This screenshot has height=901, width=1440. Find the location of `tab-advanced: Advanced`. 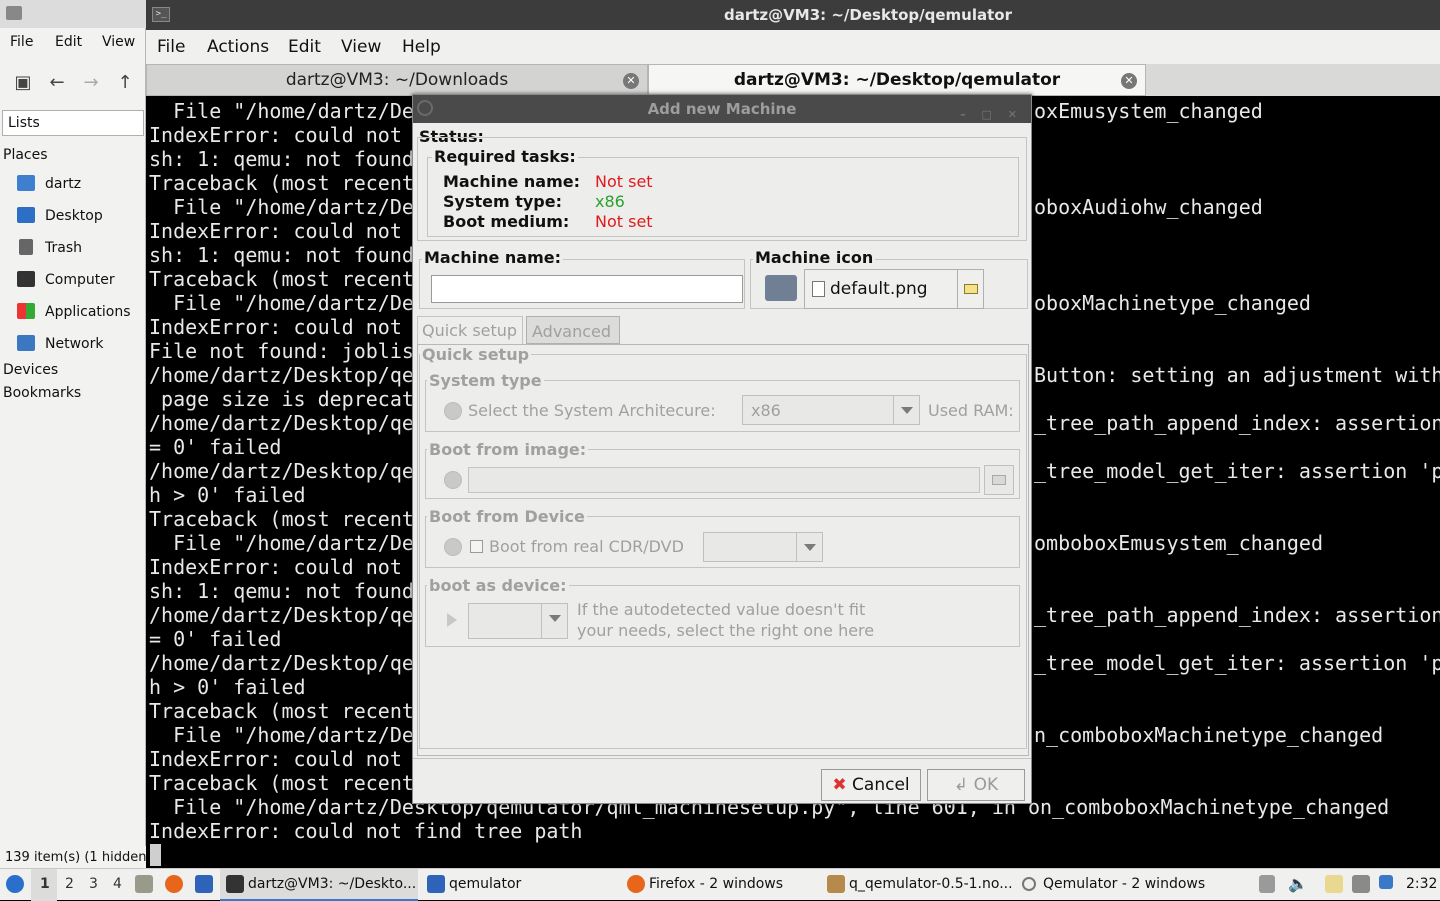

tab-advanced: Advanced is located at coordinates (573, 330).